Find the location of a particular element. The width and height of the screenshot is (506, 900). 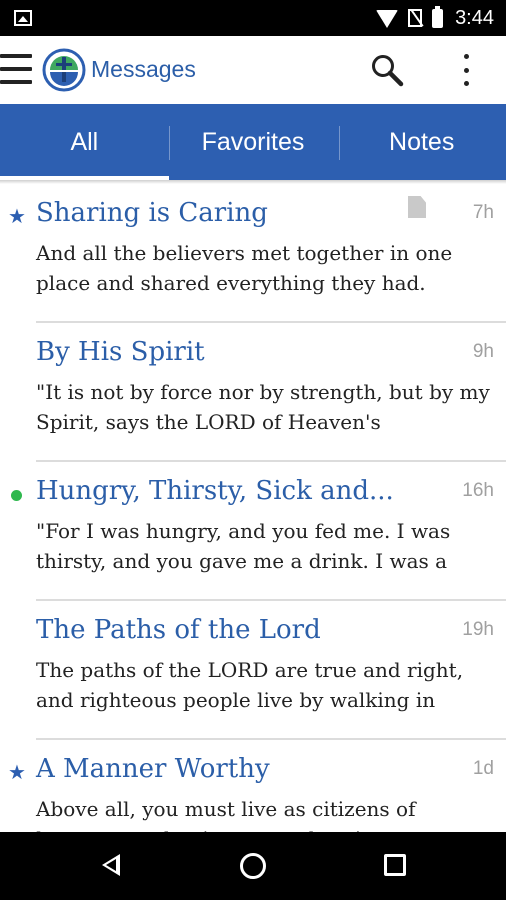

system-nav-bar is located at coordinates (253, 866).